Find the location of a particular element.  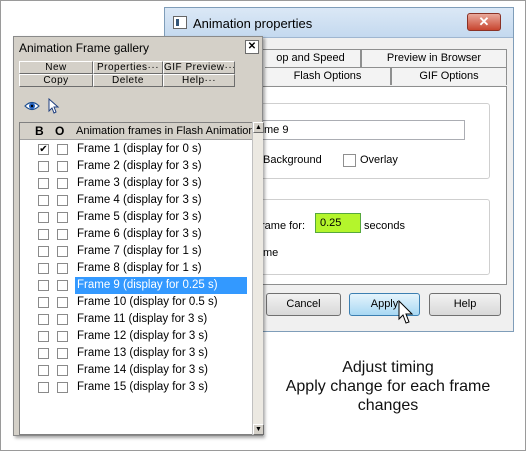

background-column-header: B is located at coordinates (39, 131).